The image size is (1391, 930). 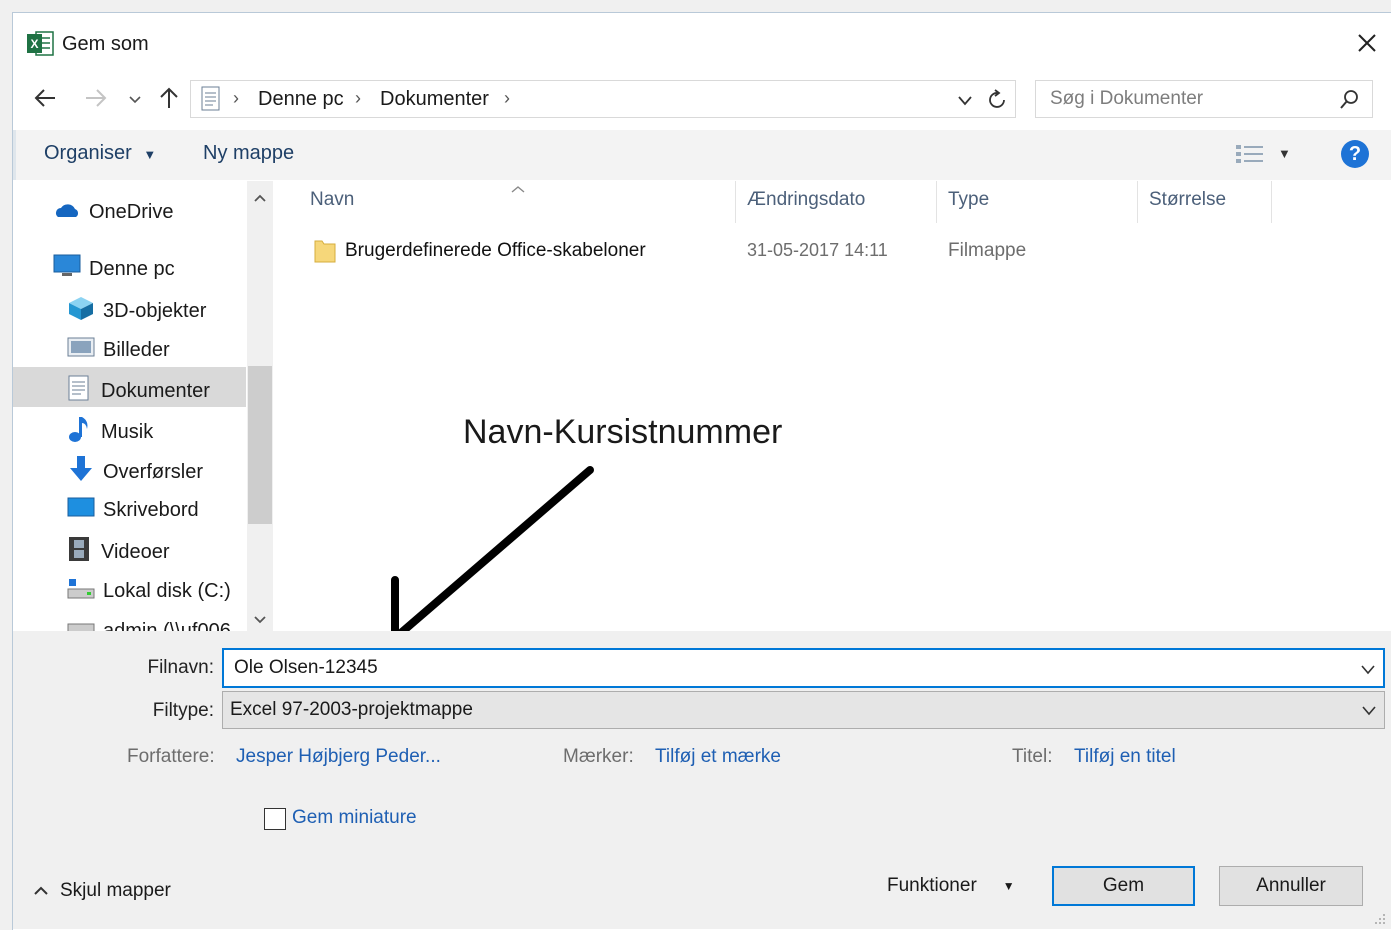 What do you see at coordinates (167, 590) in the screenshot?
I see `sidebar-item-label: Lokal disk (C:)` at bounding box center [167, 590].